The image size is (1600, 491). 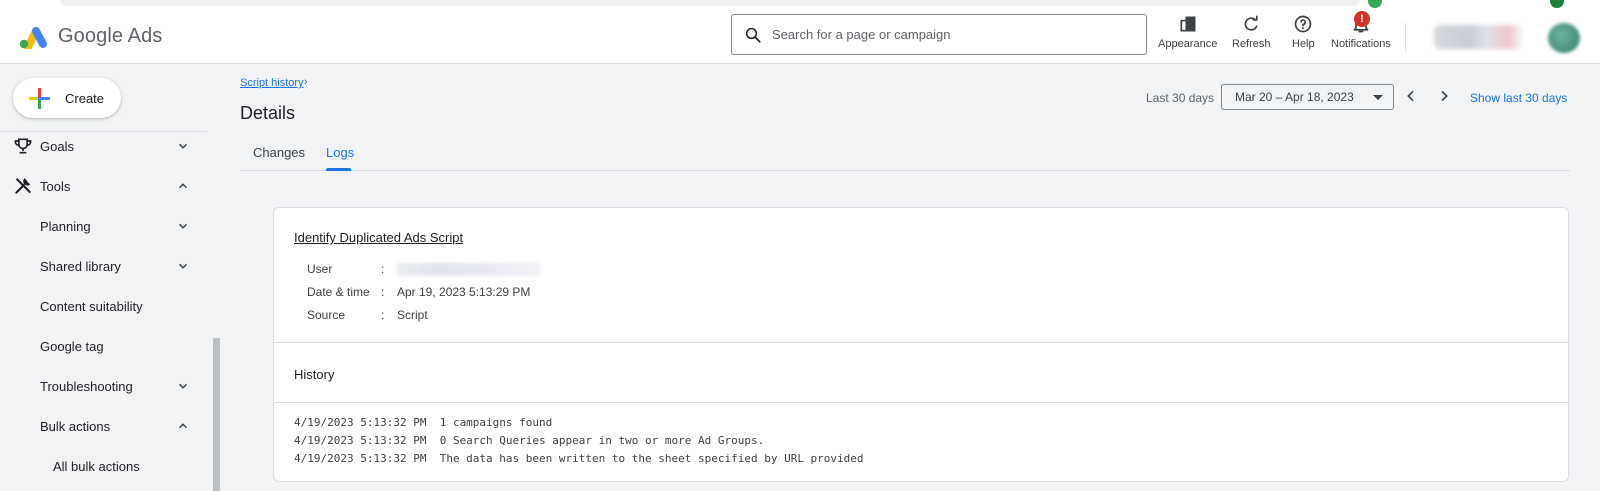 What do you see at coordinates (905, 155) in the screenshot?
I see `tab-bar: Changes Logs` at bounding box center [905, 155].